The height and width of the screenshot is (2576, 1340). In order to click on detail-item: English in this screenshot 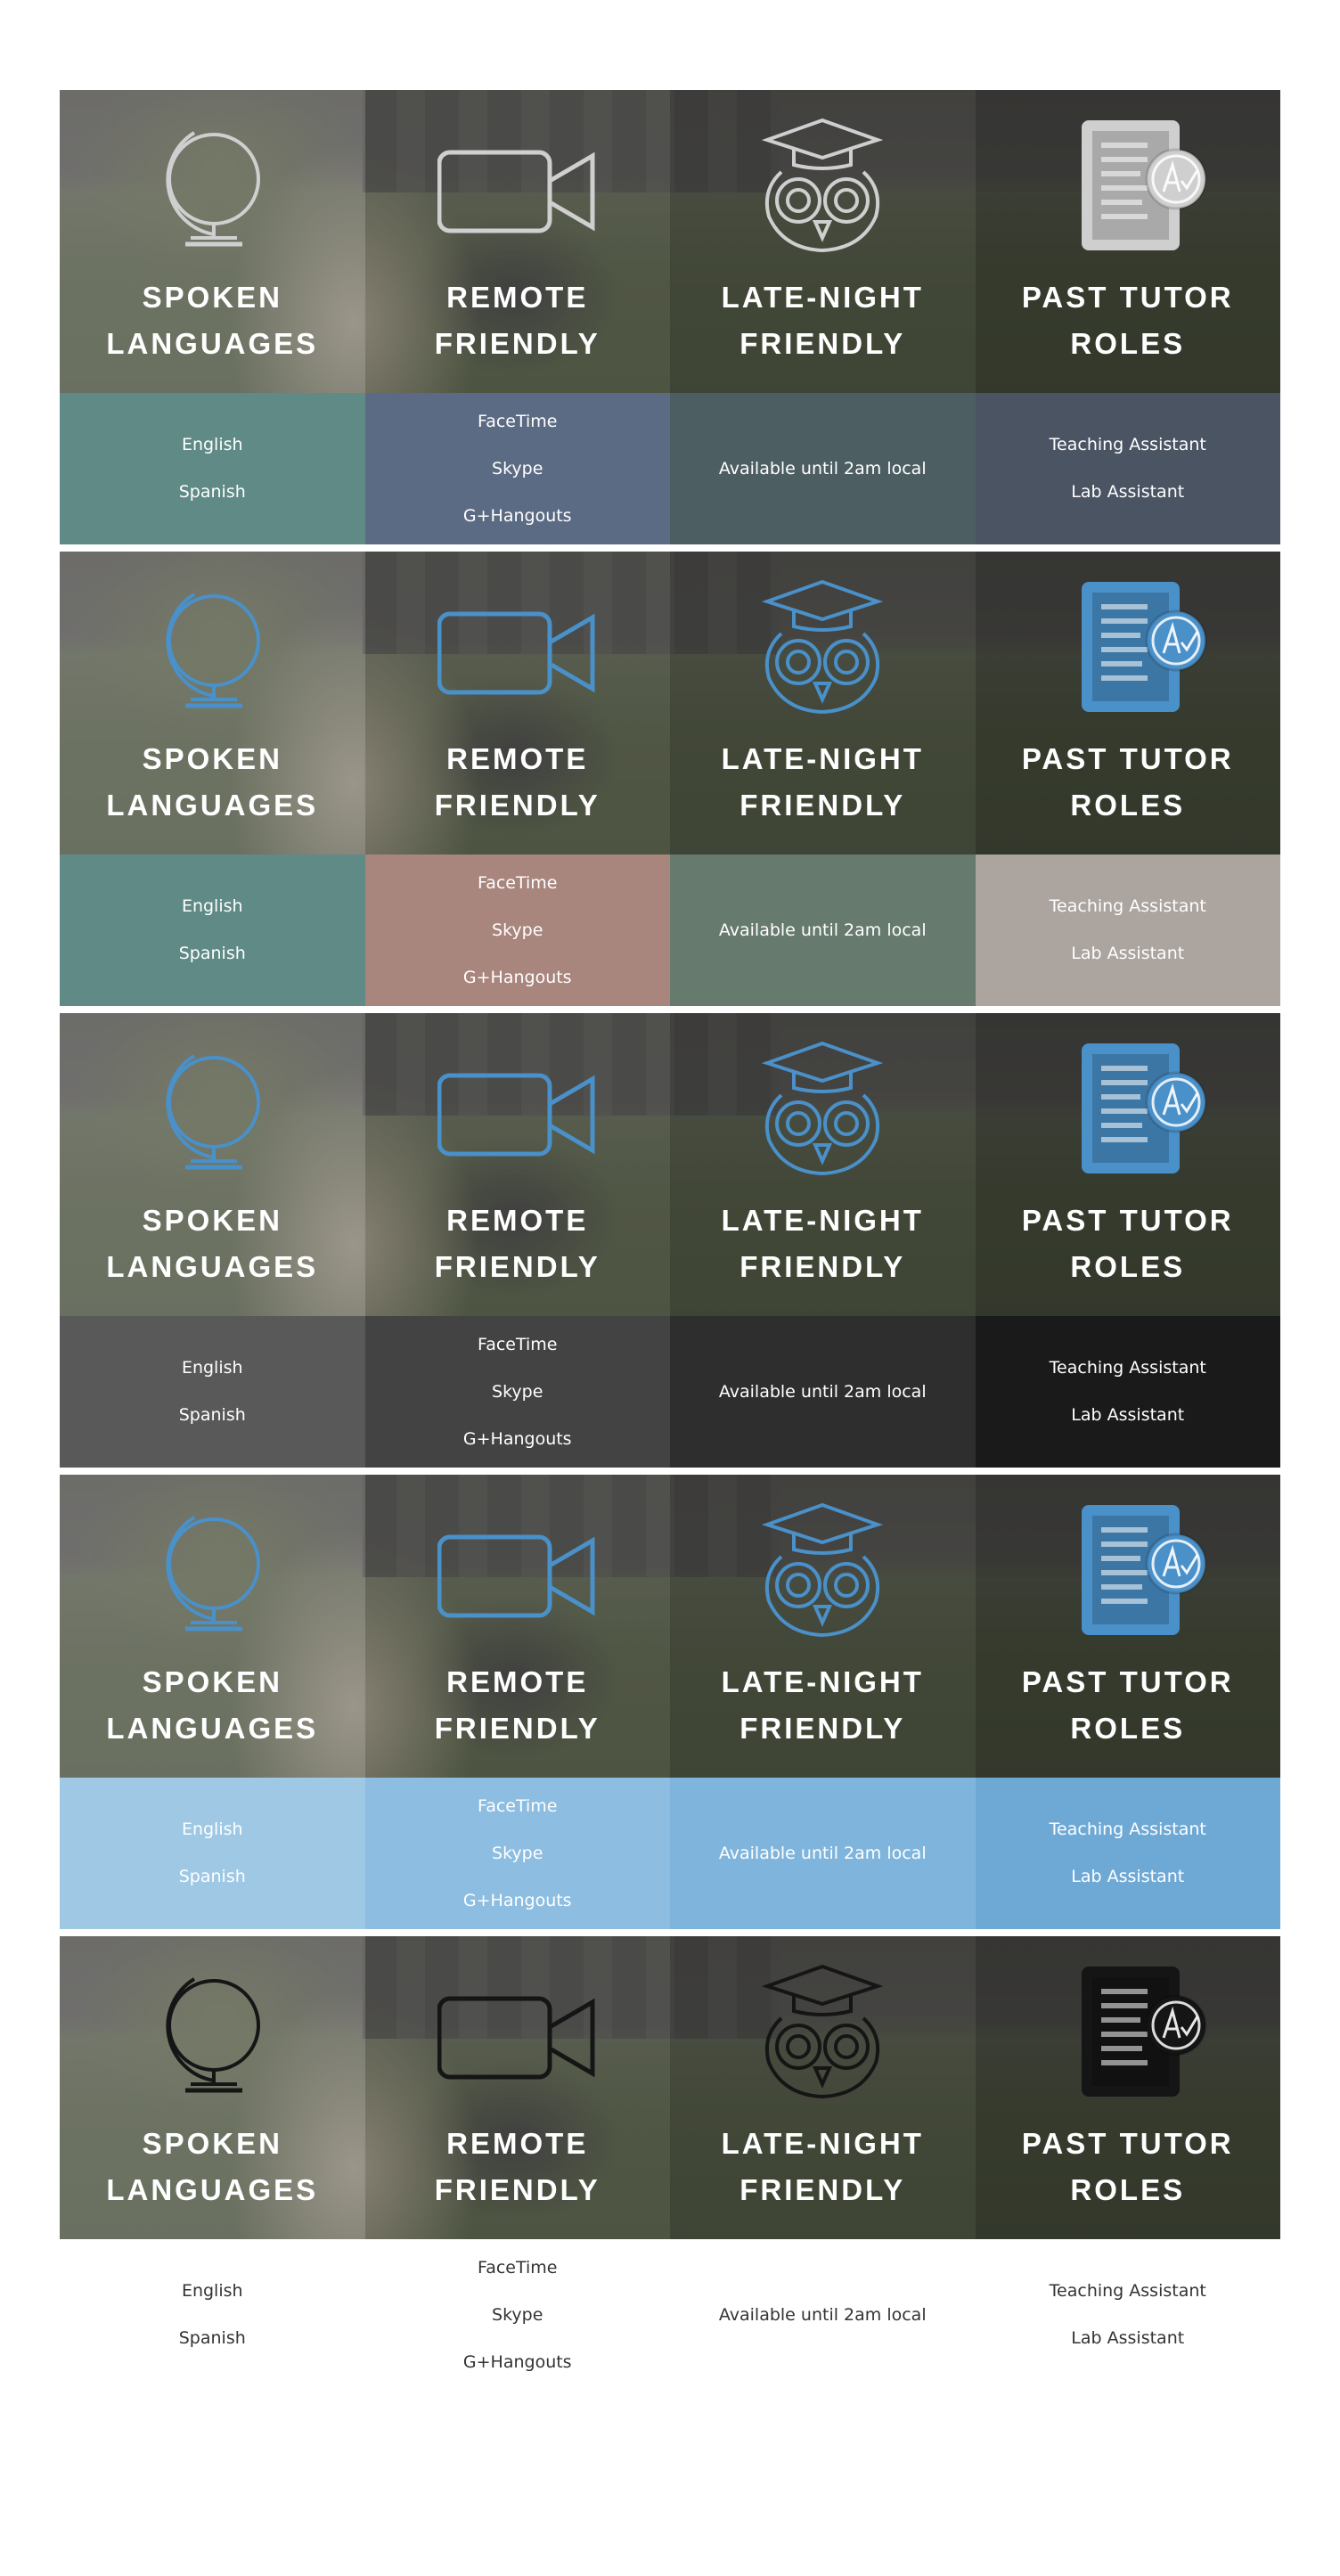, I will do `click(212, 906)`.